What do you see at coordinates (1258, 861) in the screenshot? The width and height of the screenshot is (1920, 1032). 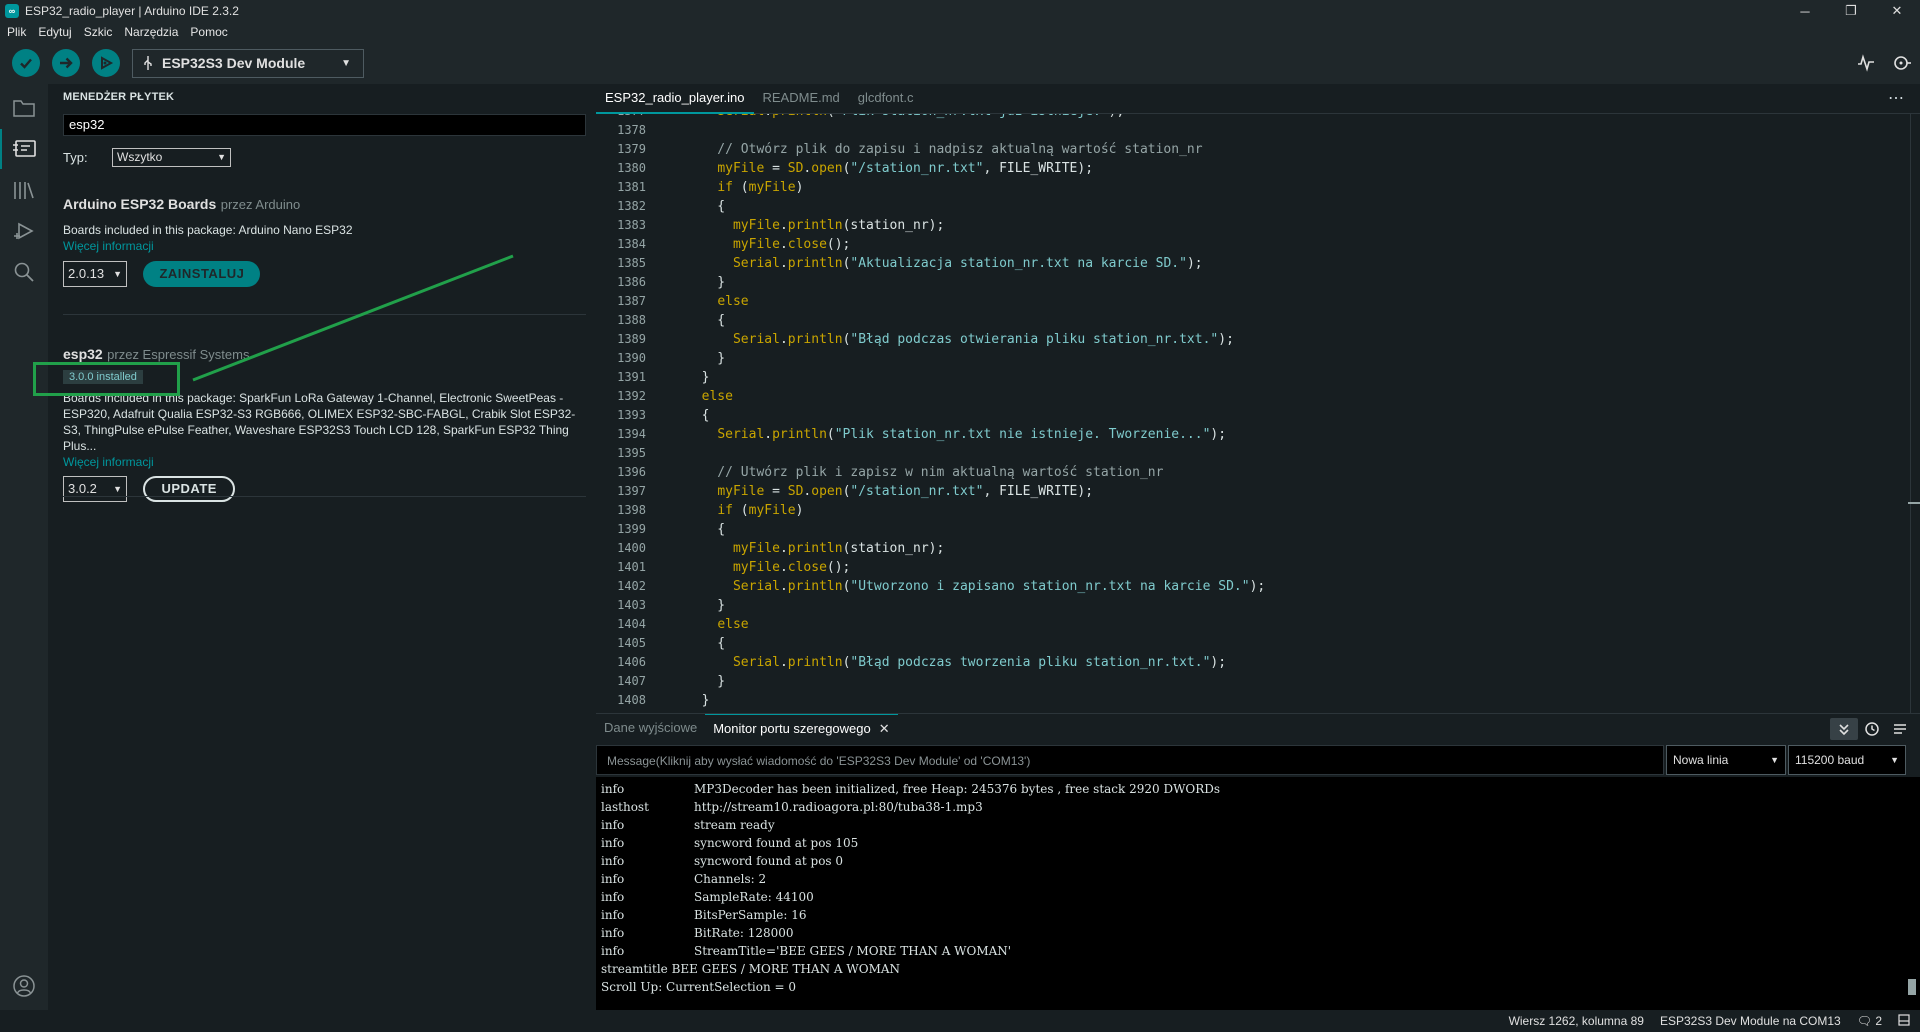 I see `serial-line: info syncword found at pos 0` at bounding box center [1258, 861].